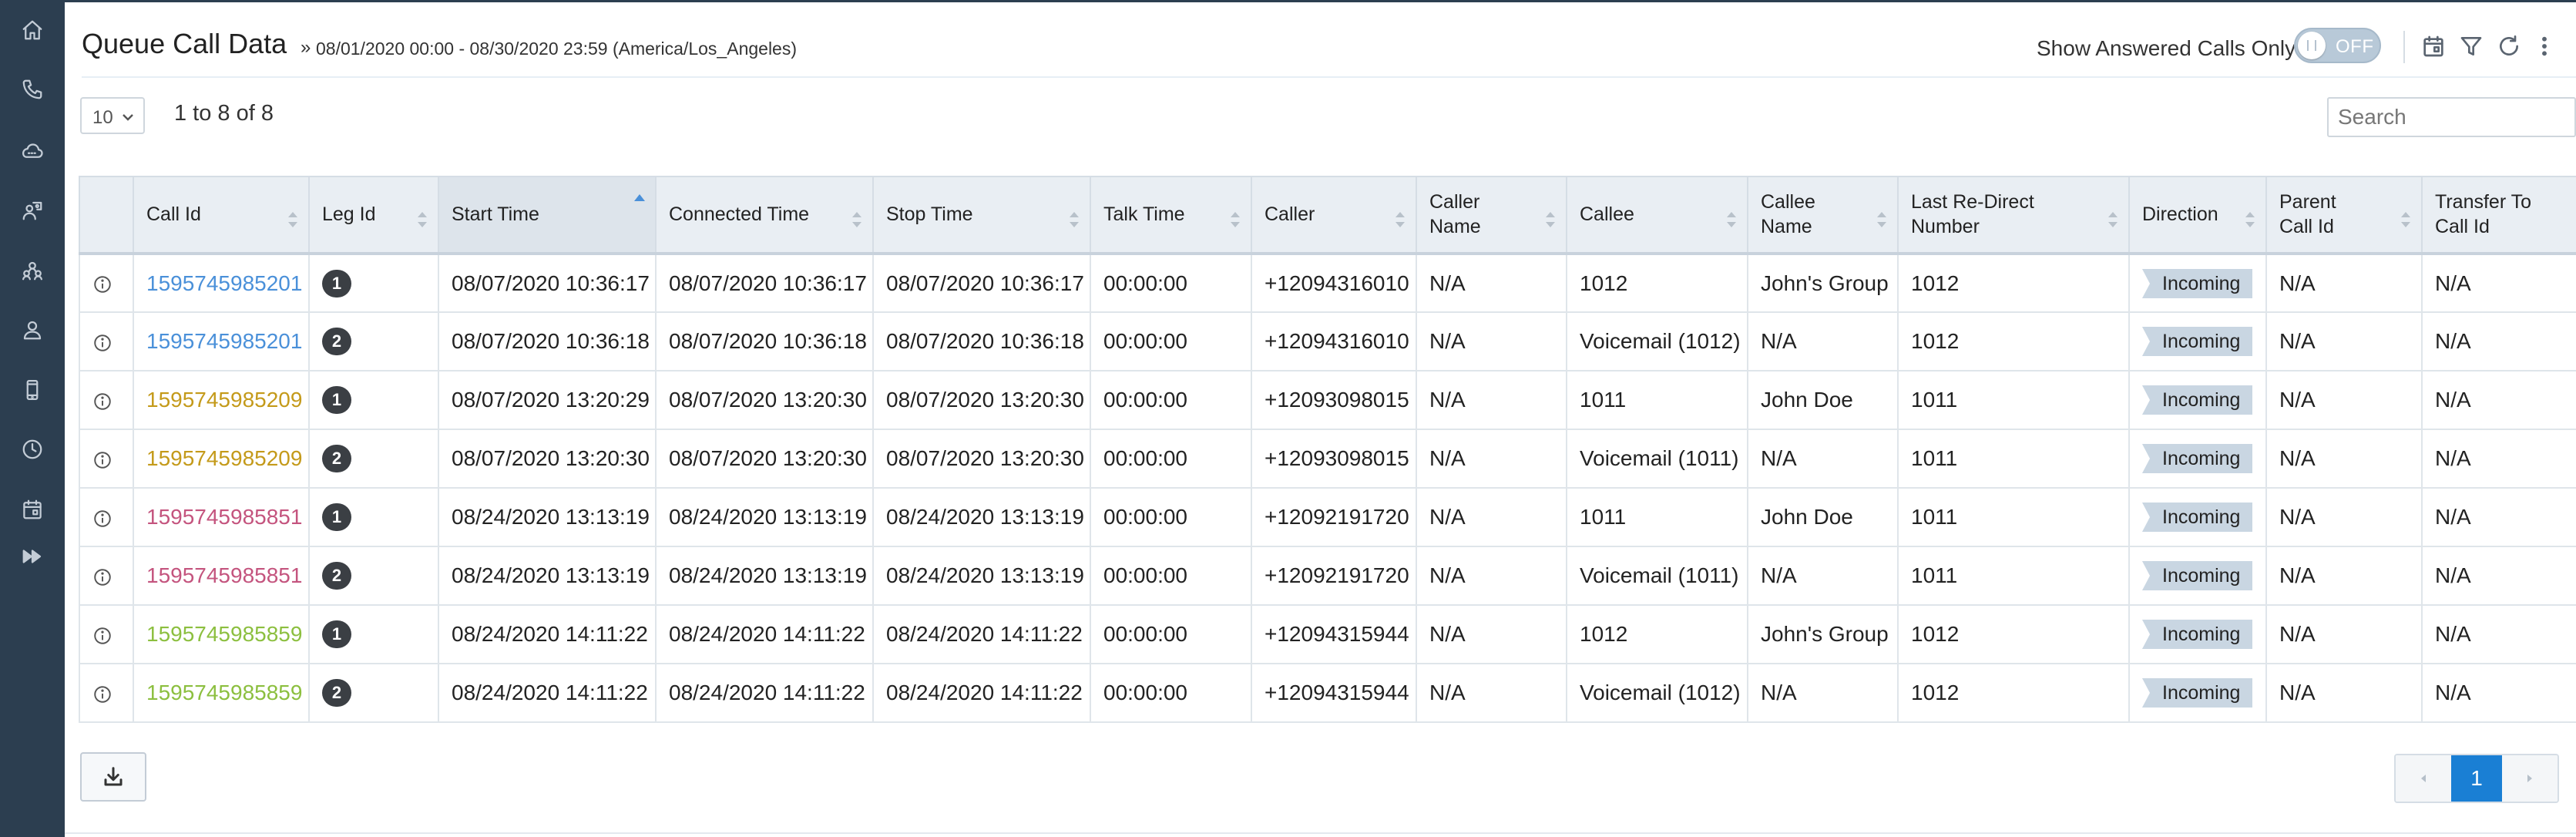  I want to click on column-label: Start Time, so click(495, 214).